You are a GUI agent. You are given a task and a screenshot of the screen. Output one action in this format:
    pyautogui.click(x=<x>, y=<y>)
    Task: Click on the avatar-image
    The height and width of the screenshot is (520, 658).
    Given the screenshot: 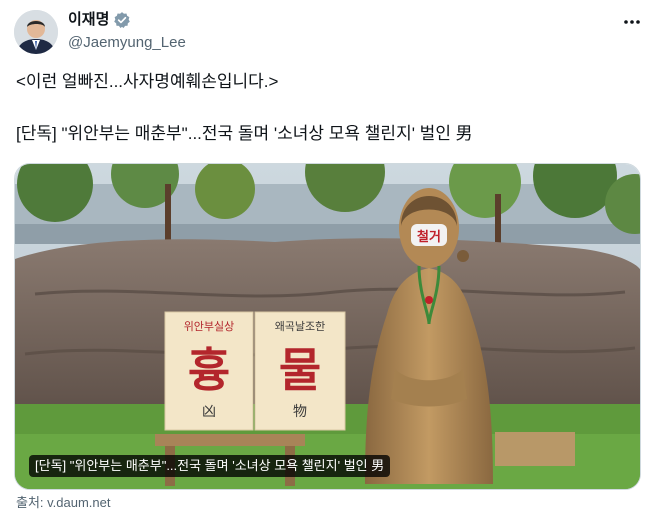 What is the action you would take?
    pyautogui.click(x=36, y=32)
    